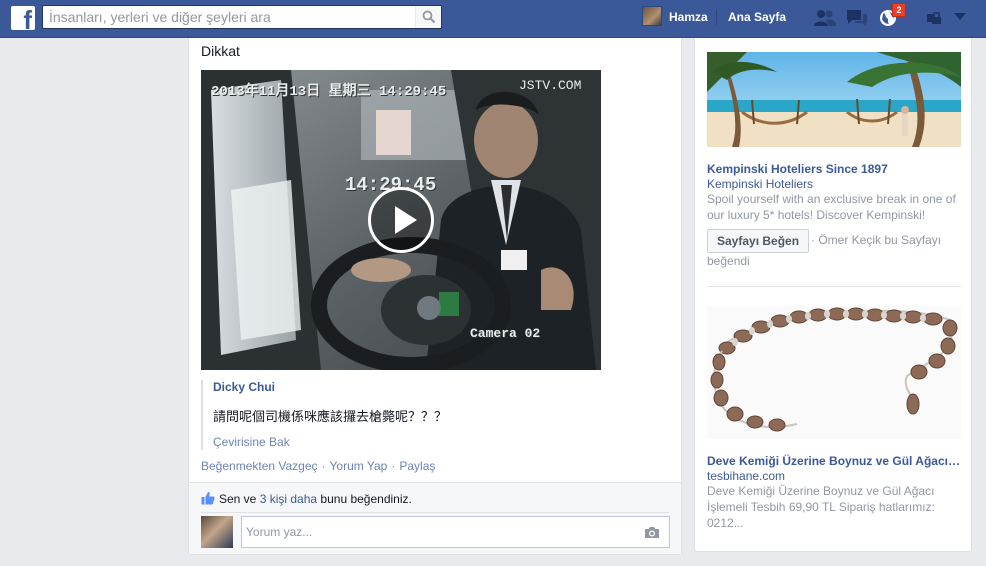 The width and height of the screenshot is (986, 566). Describe the element at coordinates (842, 563) in the screenshot. I see `footer-links-peek` at that location.